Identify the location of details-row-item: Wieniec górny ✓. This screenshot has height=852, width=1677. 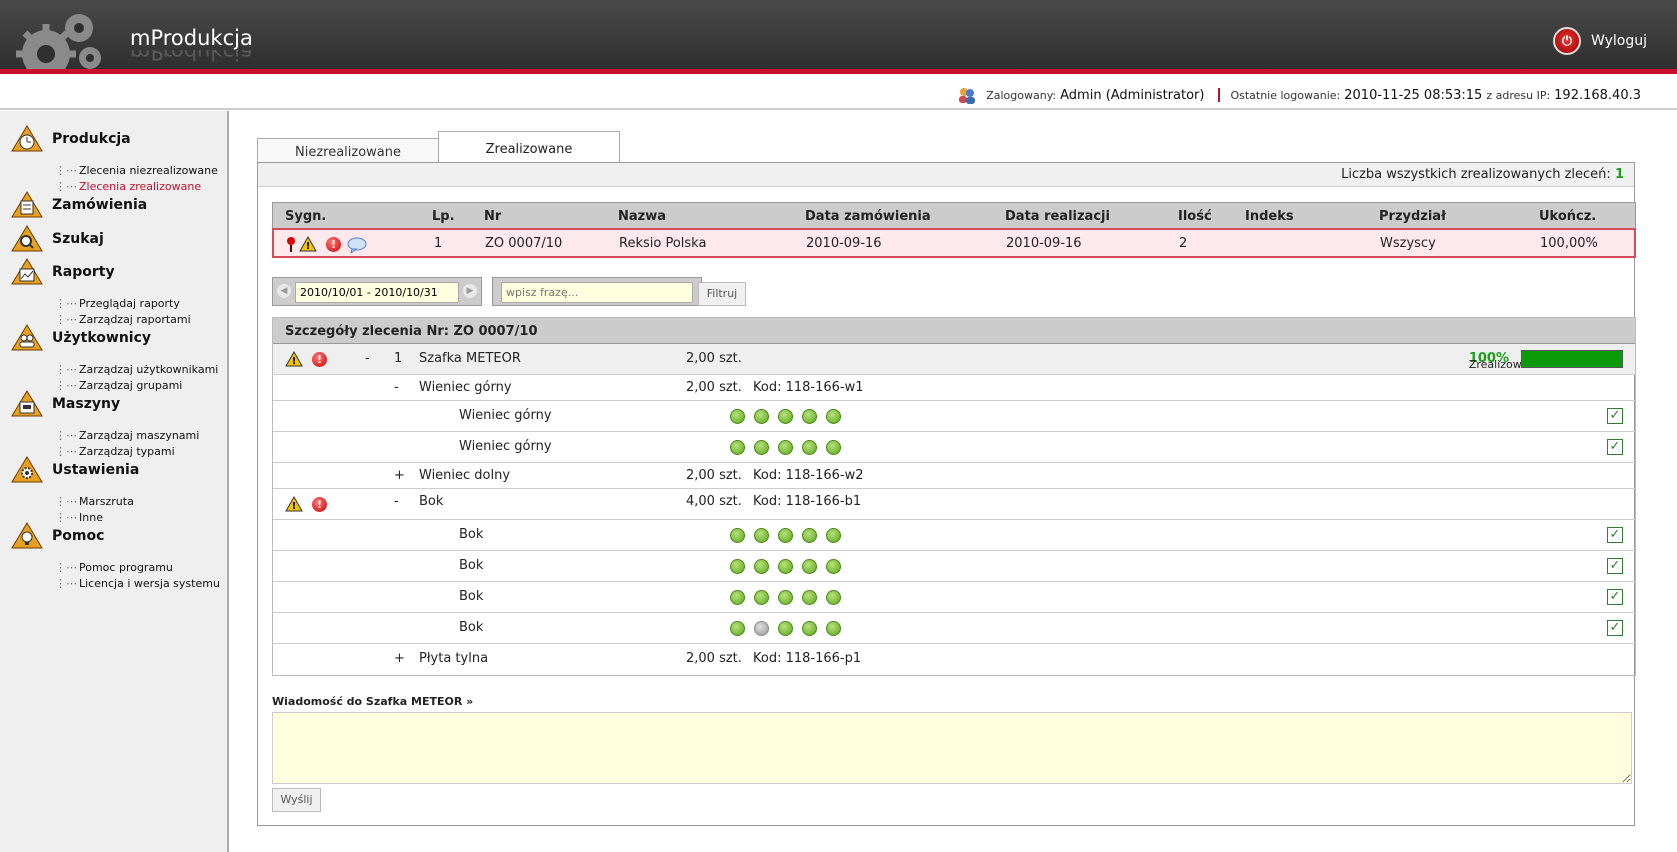
(954, 416).